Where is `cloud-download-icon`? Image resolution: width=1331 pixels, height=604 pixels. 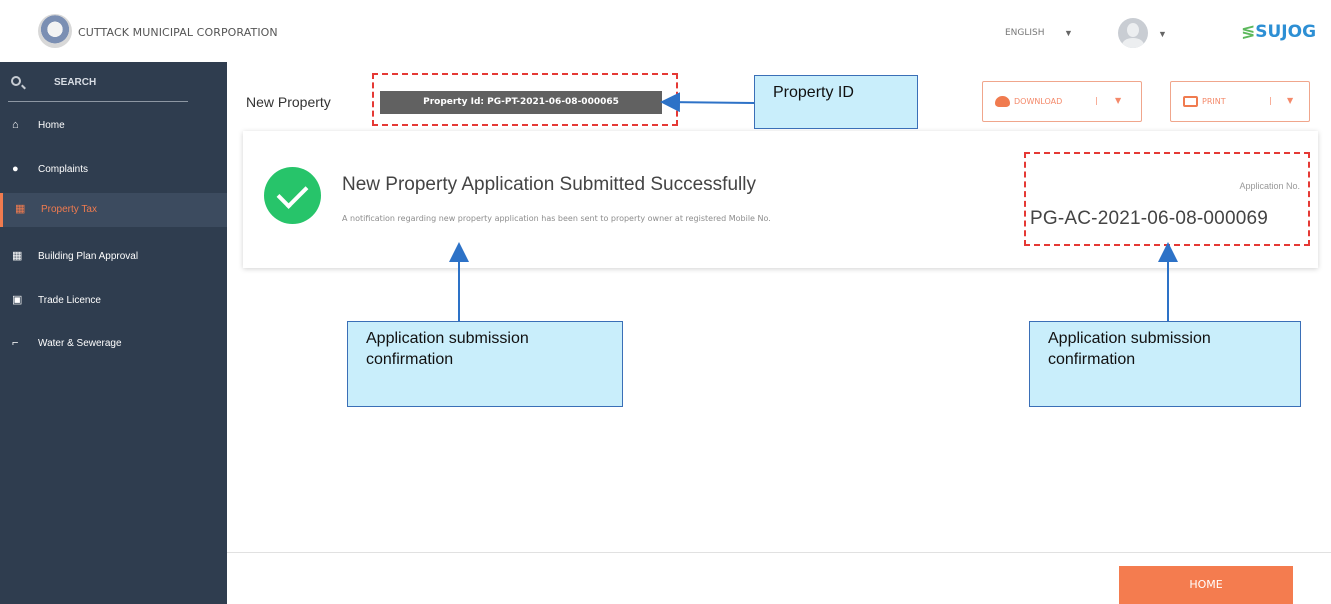
cloud-download-icon is located at coordinates (1002, 101).